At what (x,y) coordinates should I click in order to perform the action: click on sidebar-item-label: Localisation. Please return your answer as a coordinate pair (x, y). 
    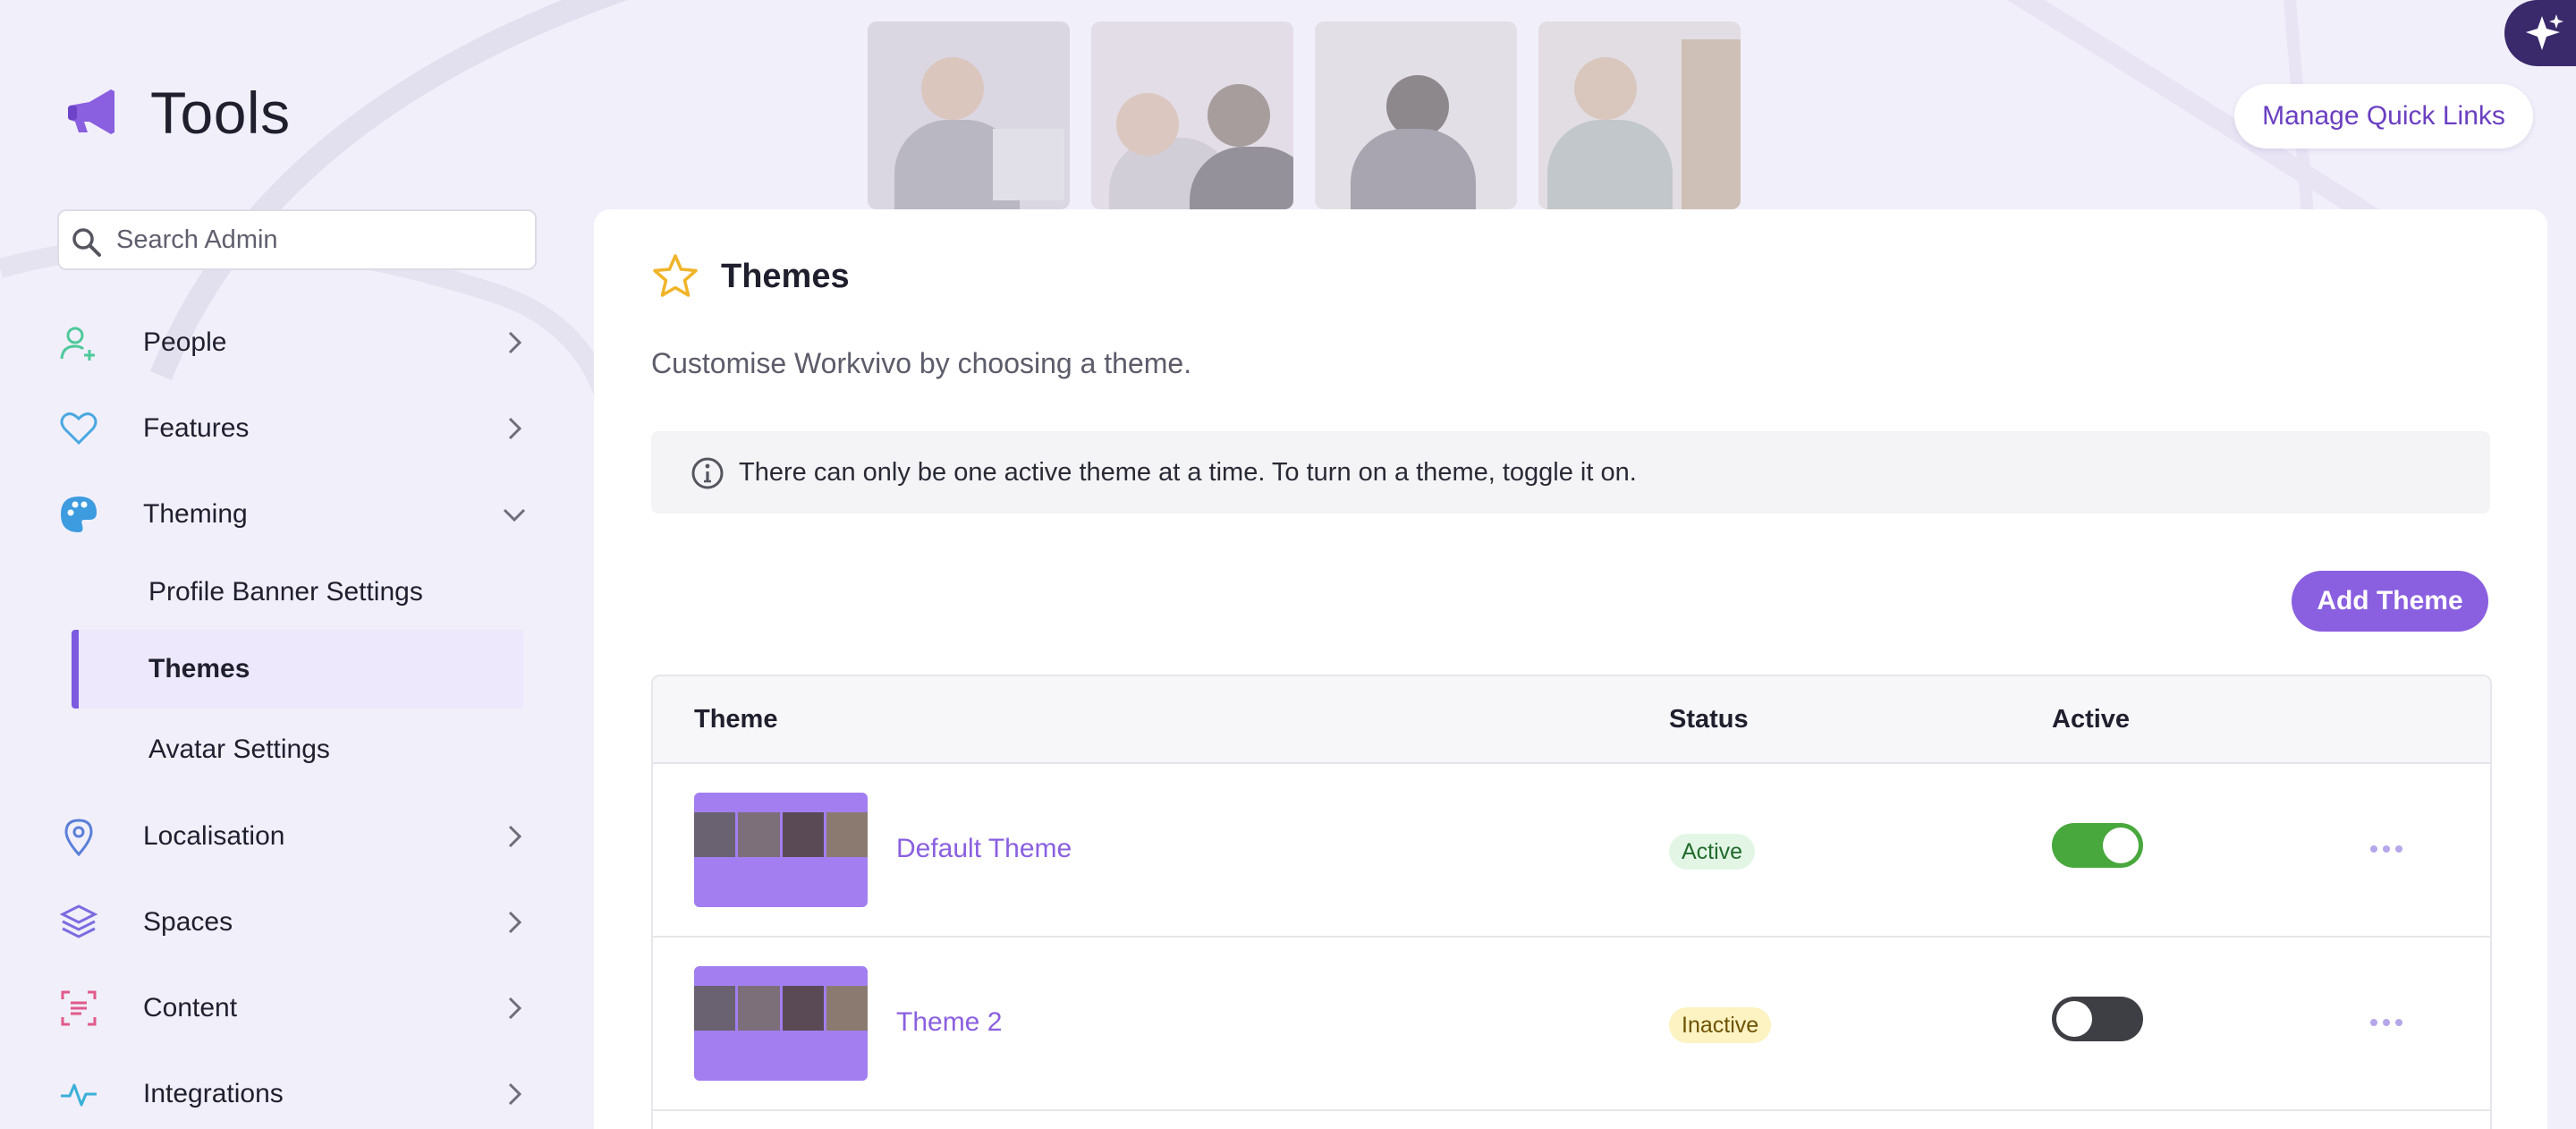
    Looking at the image, I should click on (214, 836).